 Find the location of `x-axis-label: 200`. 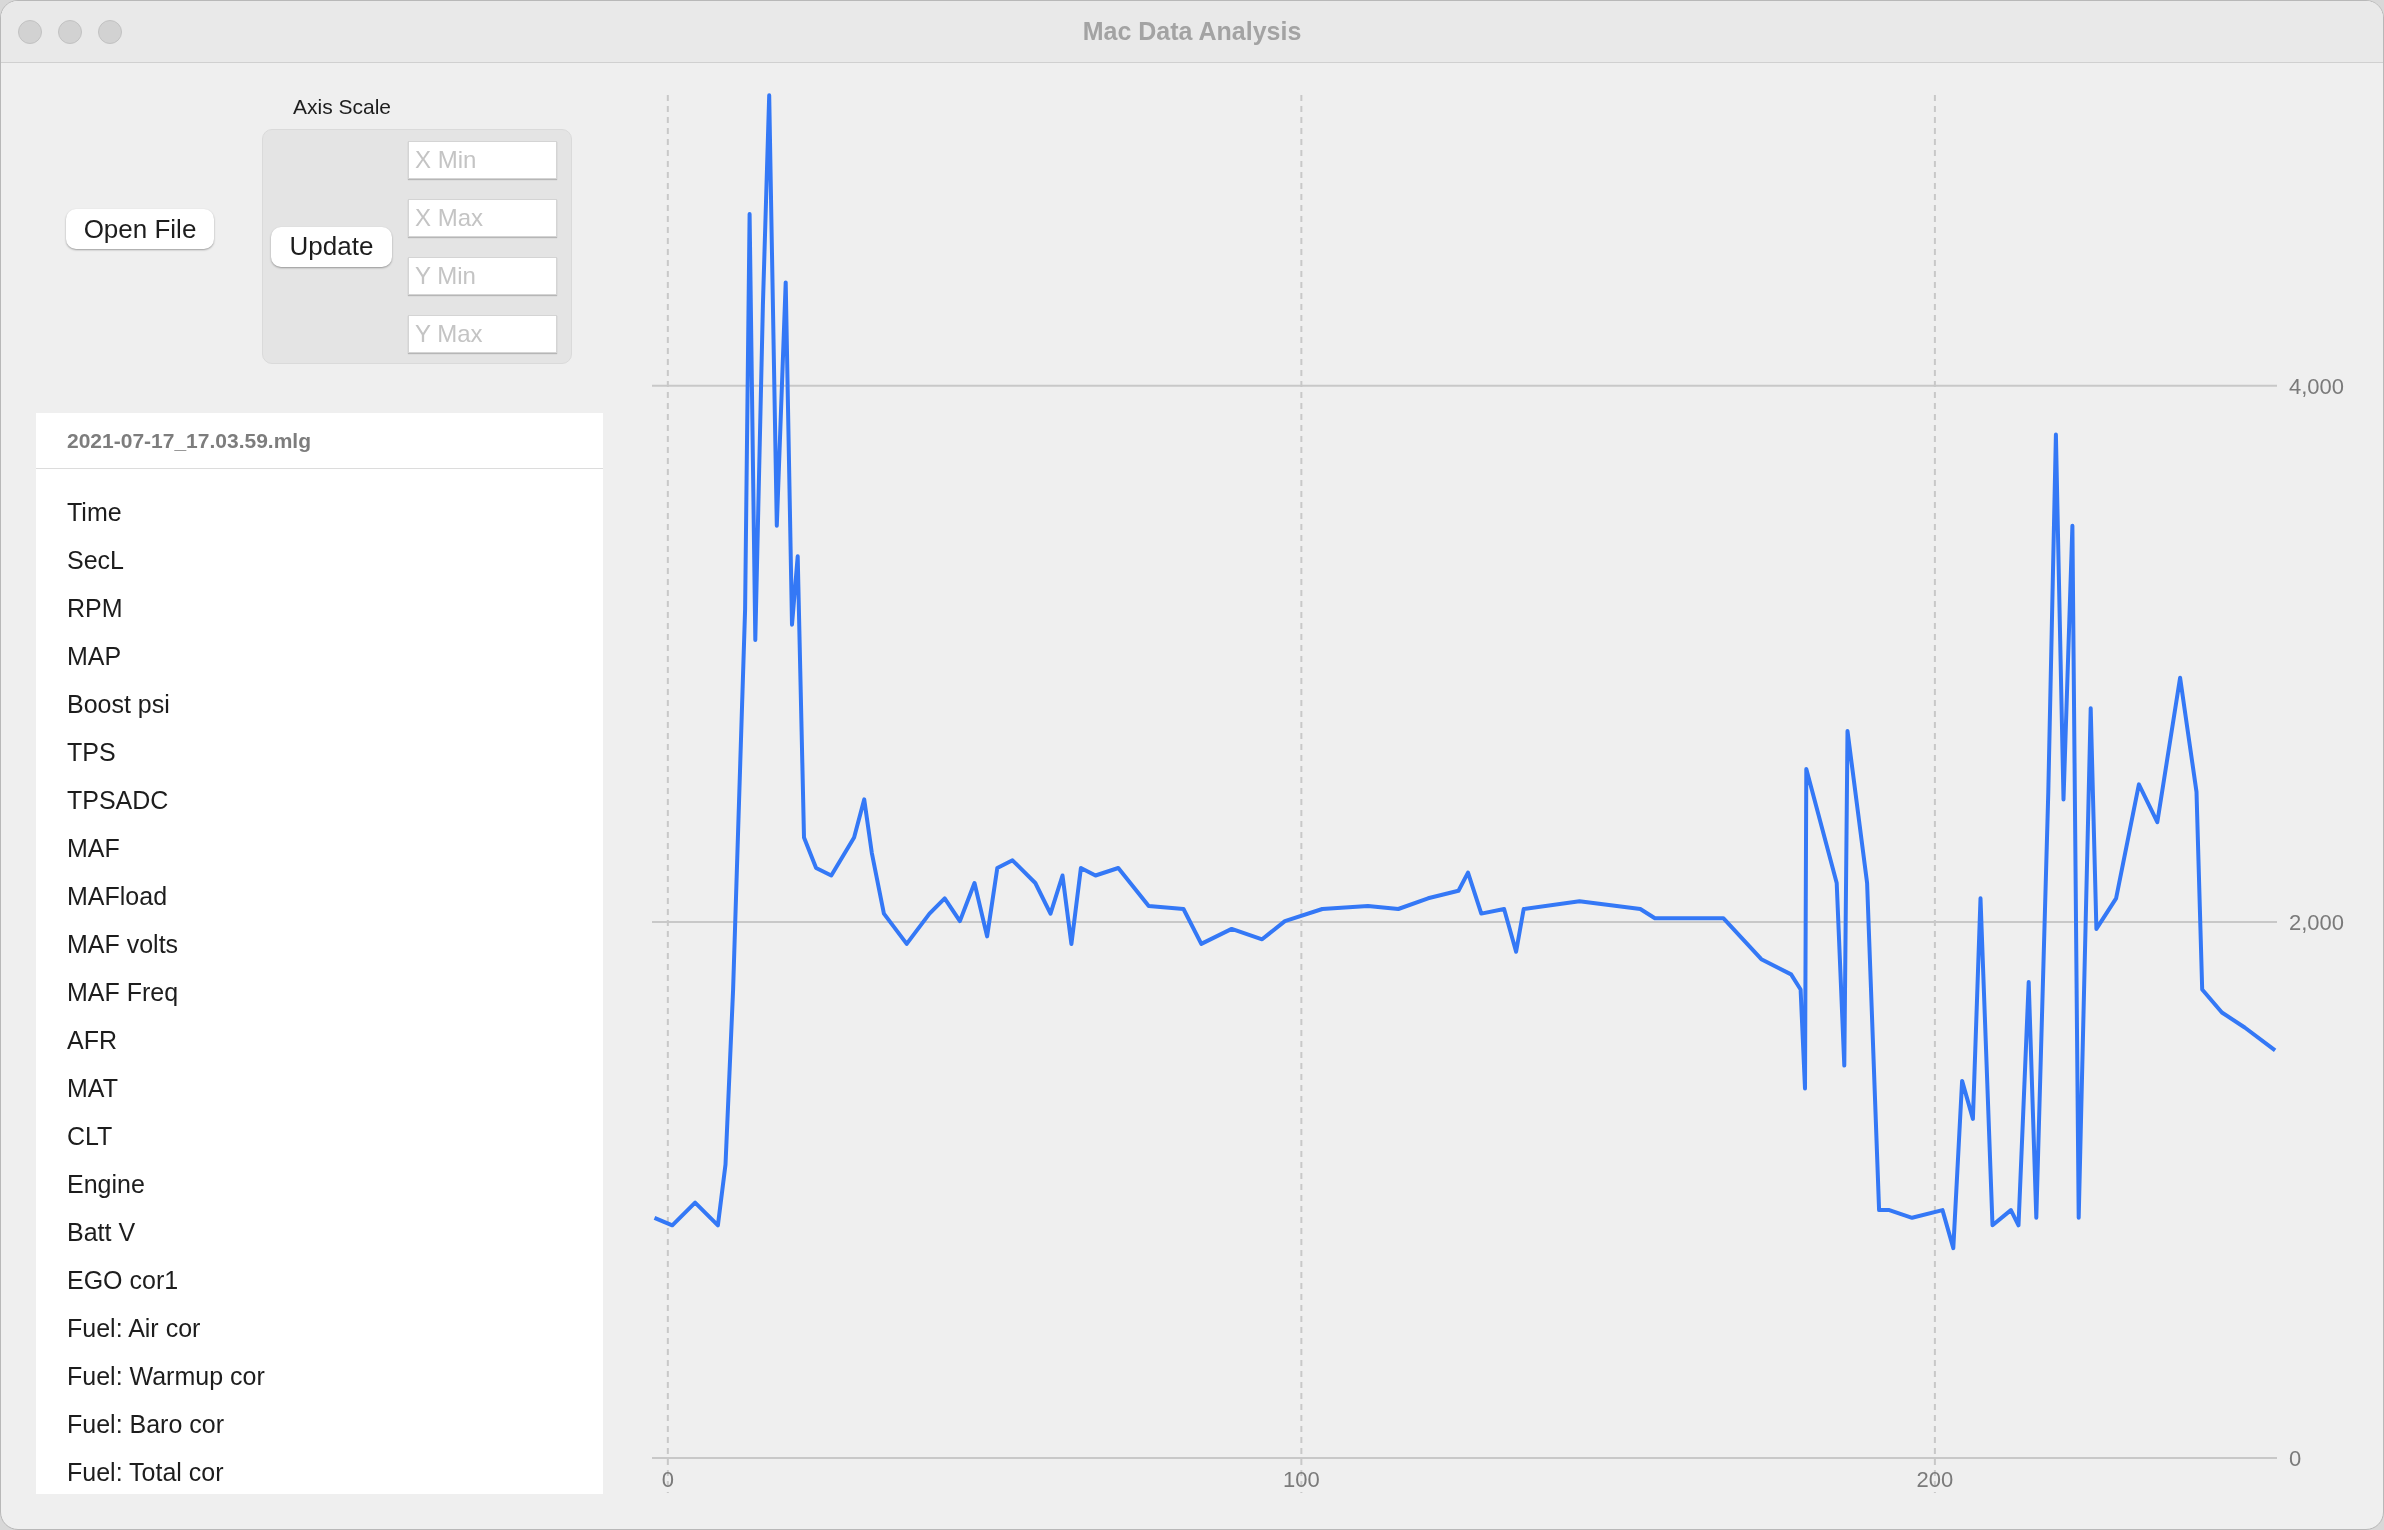

x-axis-label: 200 is located at coordinates (1935, 1479).